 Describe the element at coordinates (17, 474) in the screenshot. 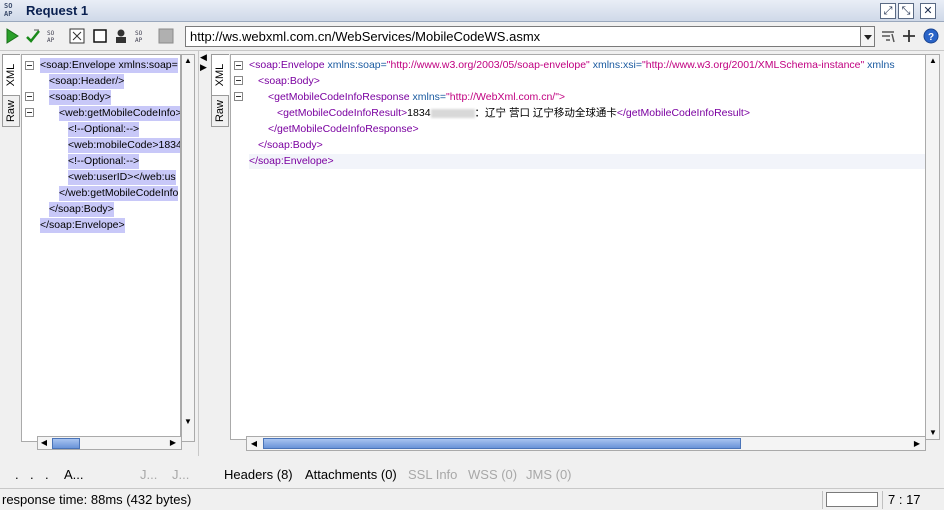

I see `tab-request-auth: .` at that location.